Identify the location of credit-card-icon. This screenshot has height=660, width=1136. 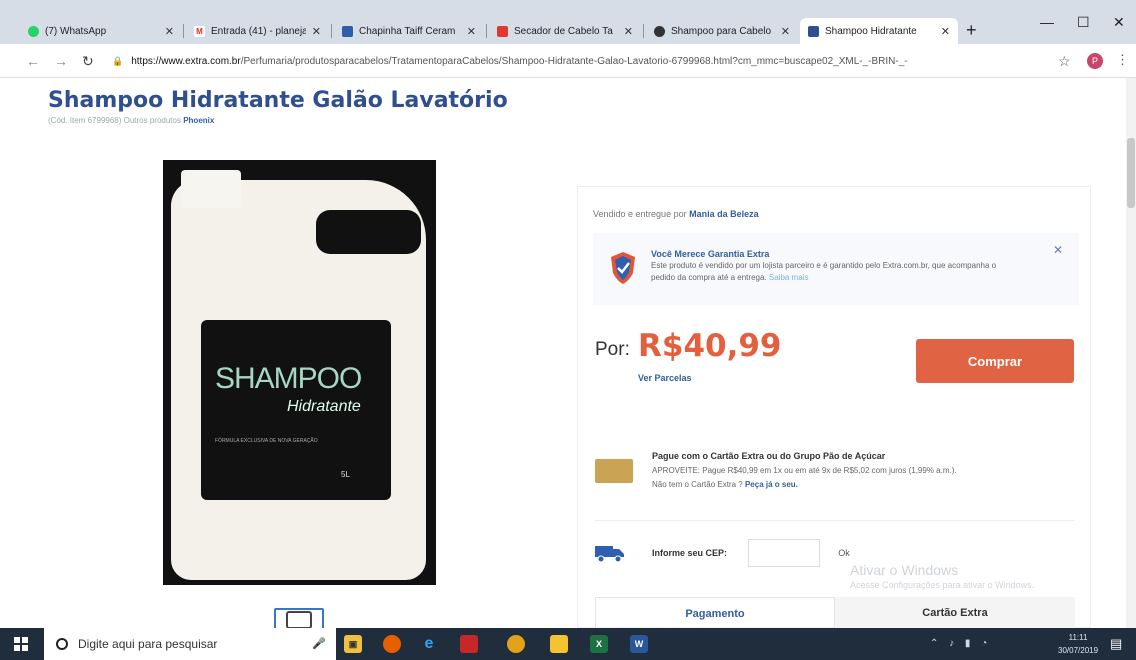
(614, 471).